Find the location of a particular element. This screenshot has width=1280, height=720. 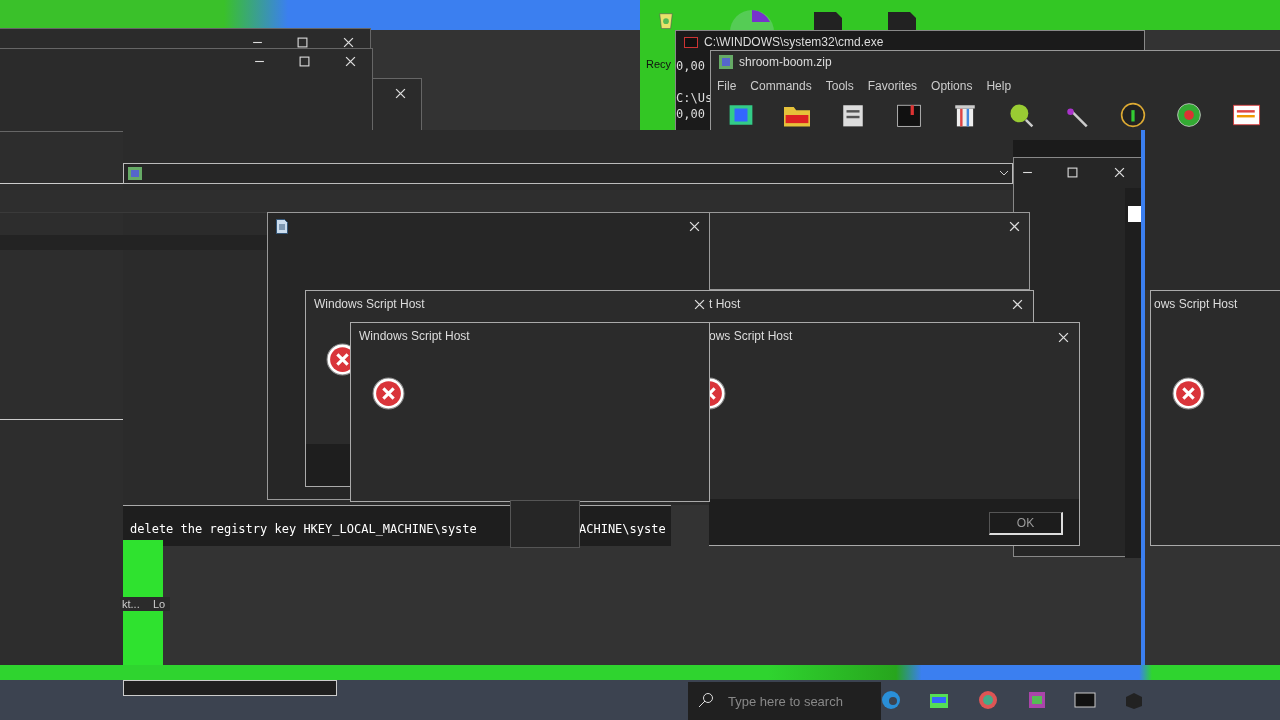

globe-icon is located at coordinates (988, 700).